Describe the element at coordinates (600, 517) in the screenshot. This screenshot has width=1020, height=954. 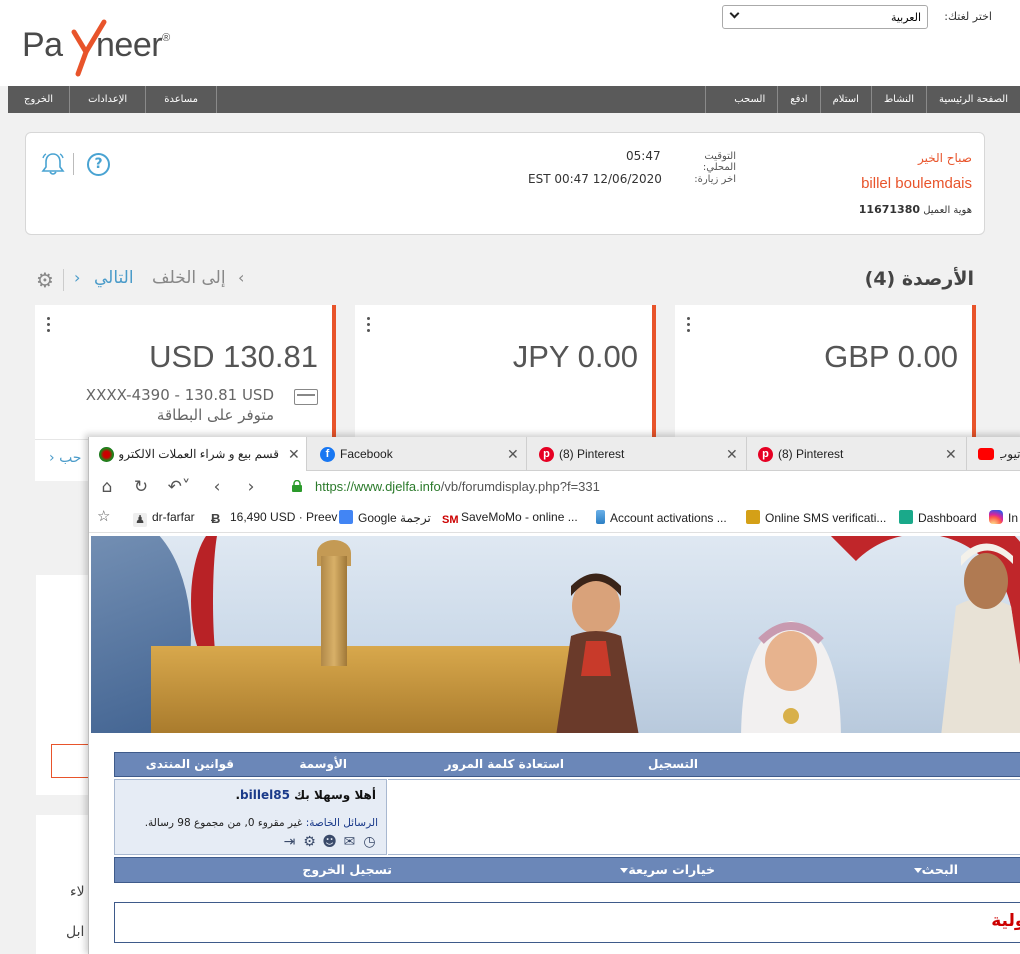
I see `bottle-icon` at that location.